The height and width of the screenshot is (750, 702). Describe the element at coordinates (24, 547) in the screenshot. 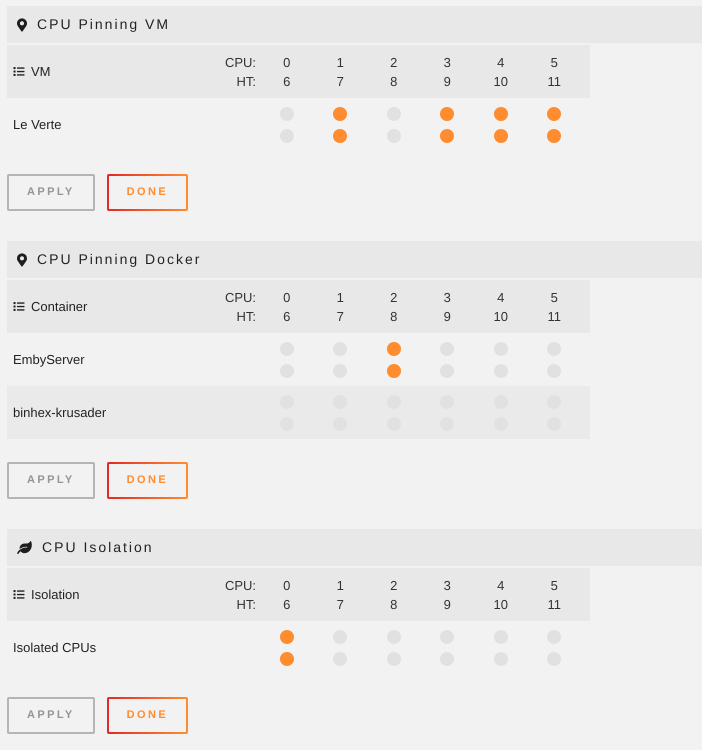

I see `leaf-icon` at that location.